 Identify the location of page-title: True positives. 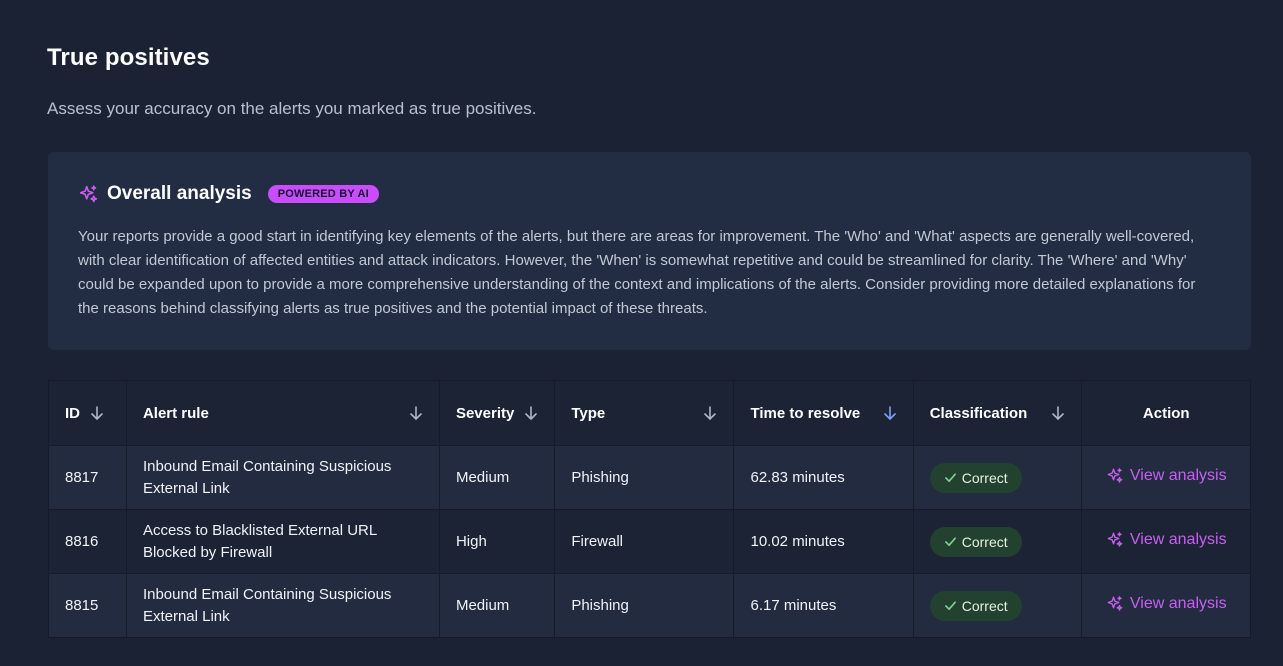
(128, 57).